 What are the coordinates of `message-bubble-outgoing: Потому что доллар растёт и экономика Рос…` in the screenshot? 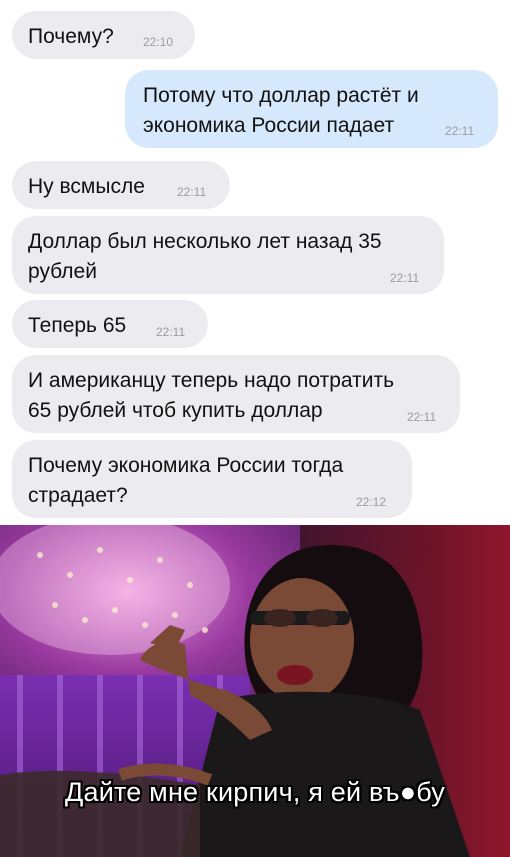 It's located at (311, 109).